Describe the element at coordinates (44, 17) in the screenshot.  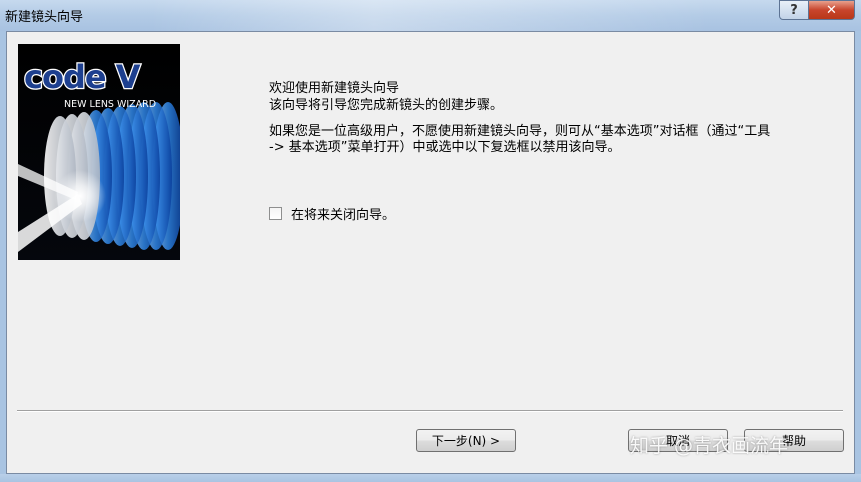
I see `window-title: 新建镜头向导` at that location.